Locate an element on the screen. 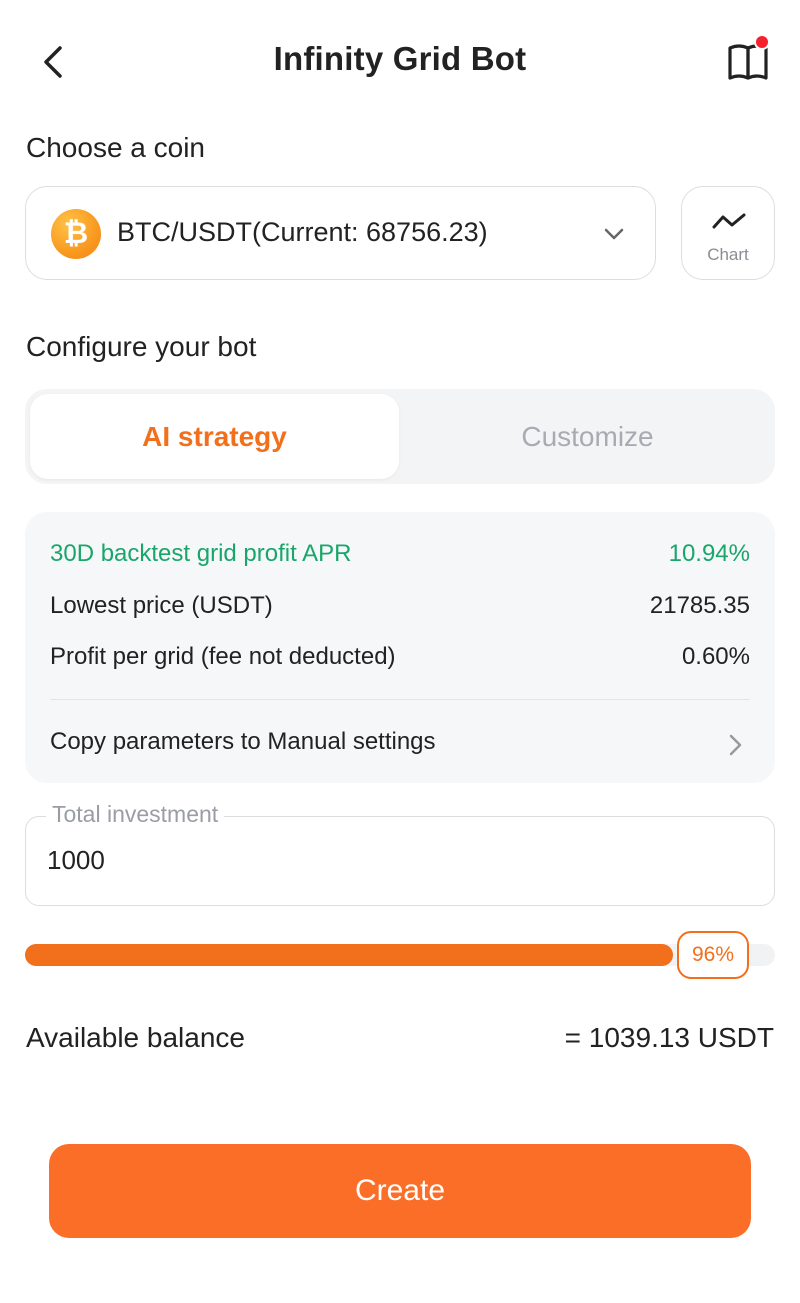 The image size is (800, 1303). lowest-price-label: Lowest price (USDT) is located at coordinates (161, 605).